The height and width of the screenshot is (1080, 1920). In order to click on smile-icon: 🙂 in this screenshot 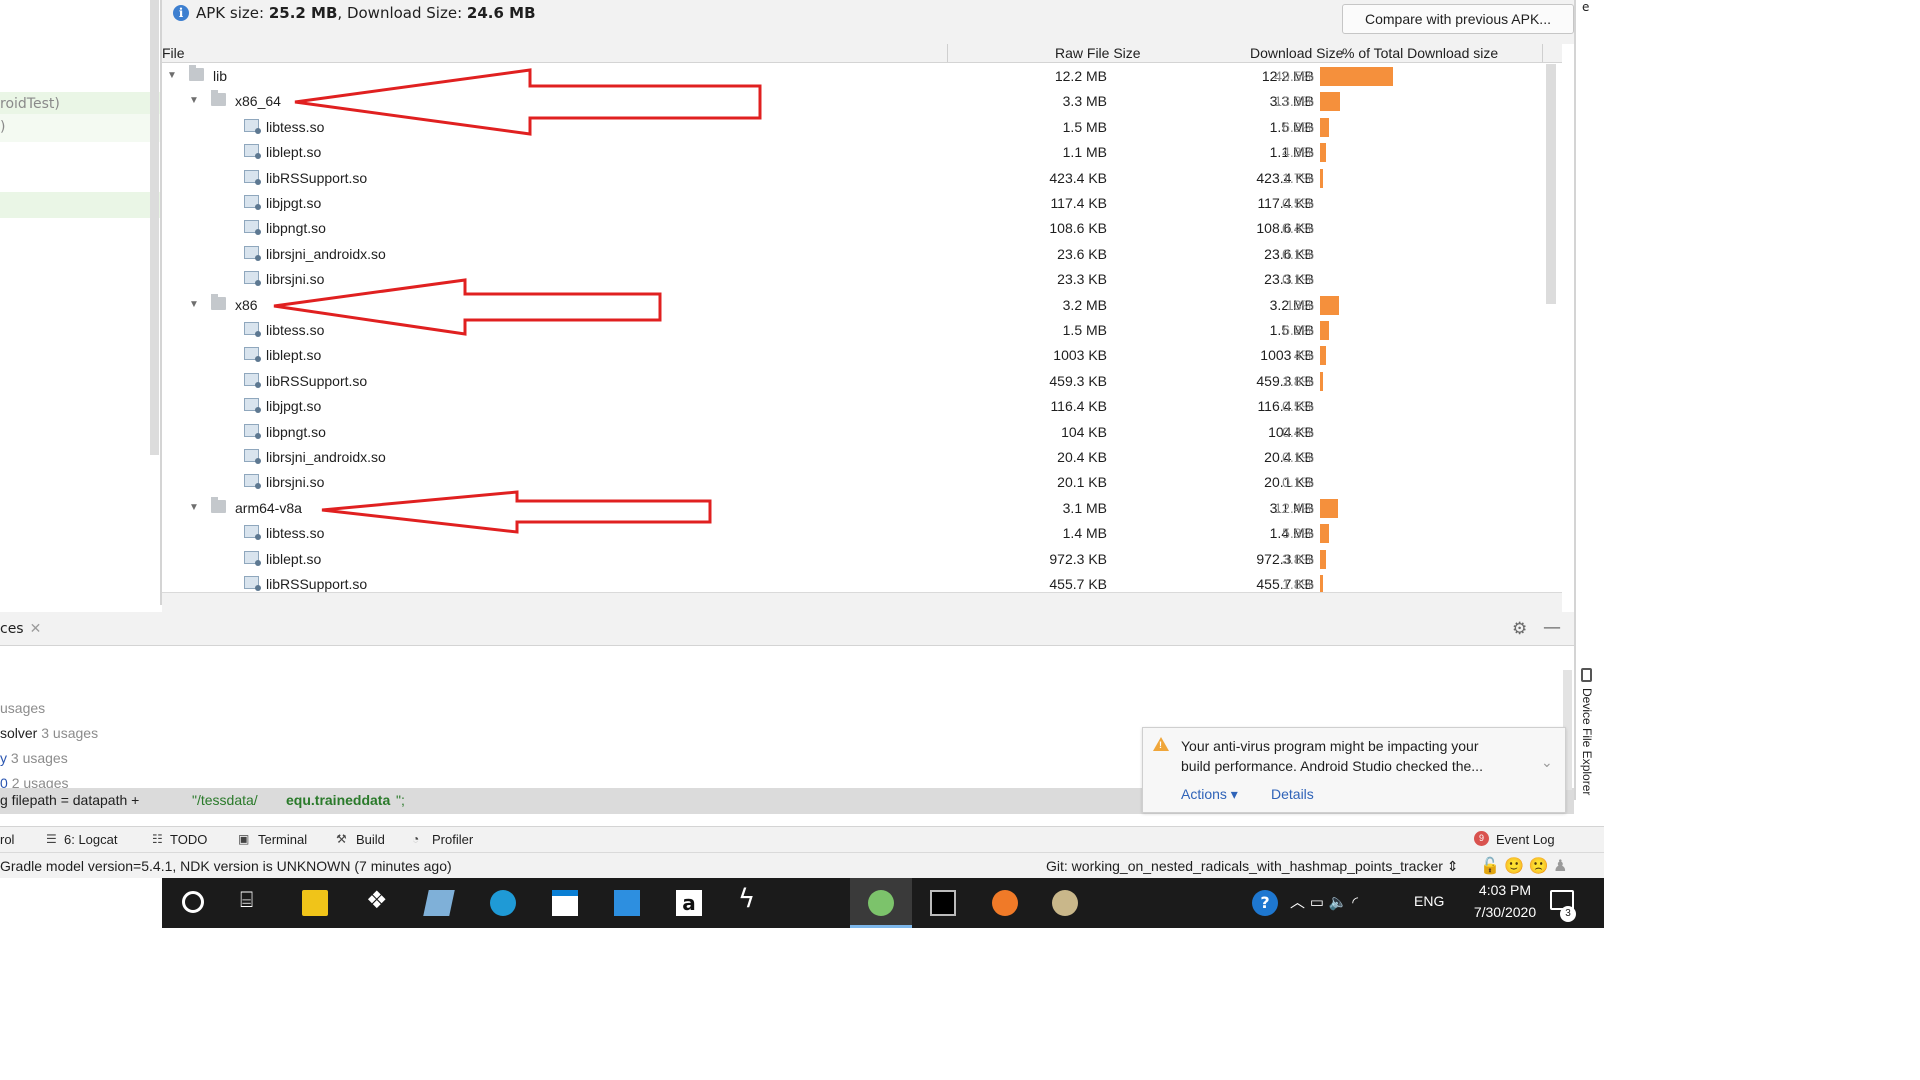, I will do `click(1514, 866)`.